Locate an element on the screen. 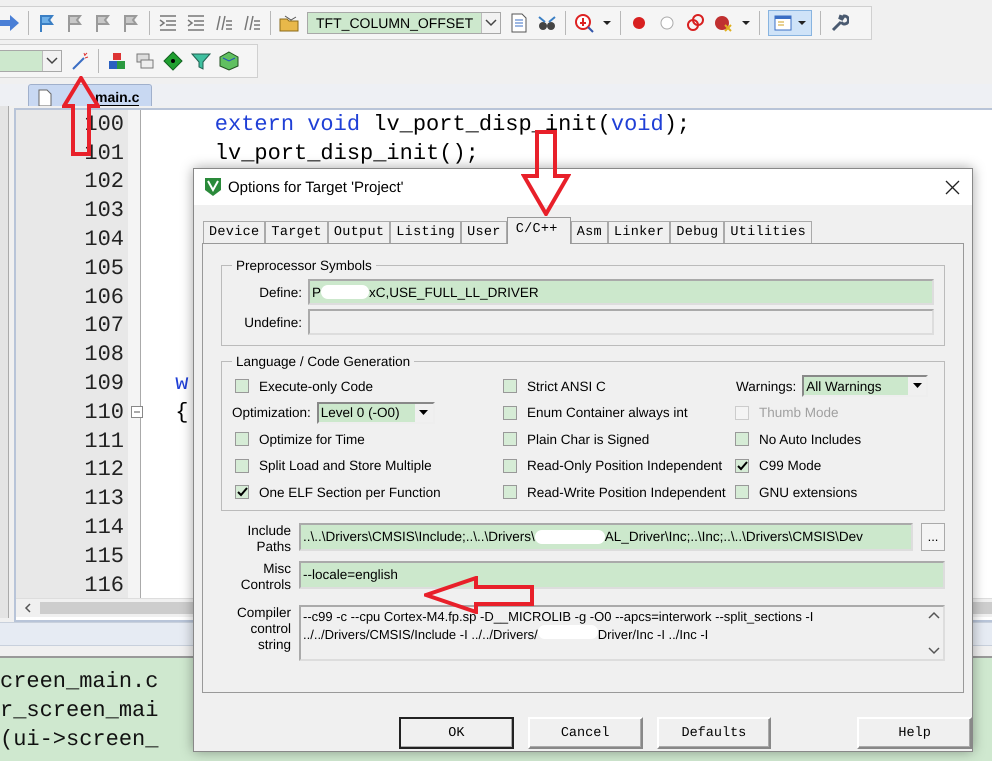 The height and width of the screenshot is (761, 992). misc-controls-field: --locale=english is located at coordinates (622, 574).